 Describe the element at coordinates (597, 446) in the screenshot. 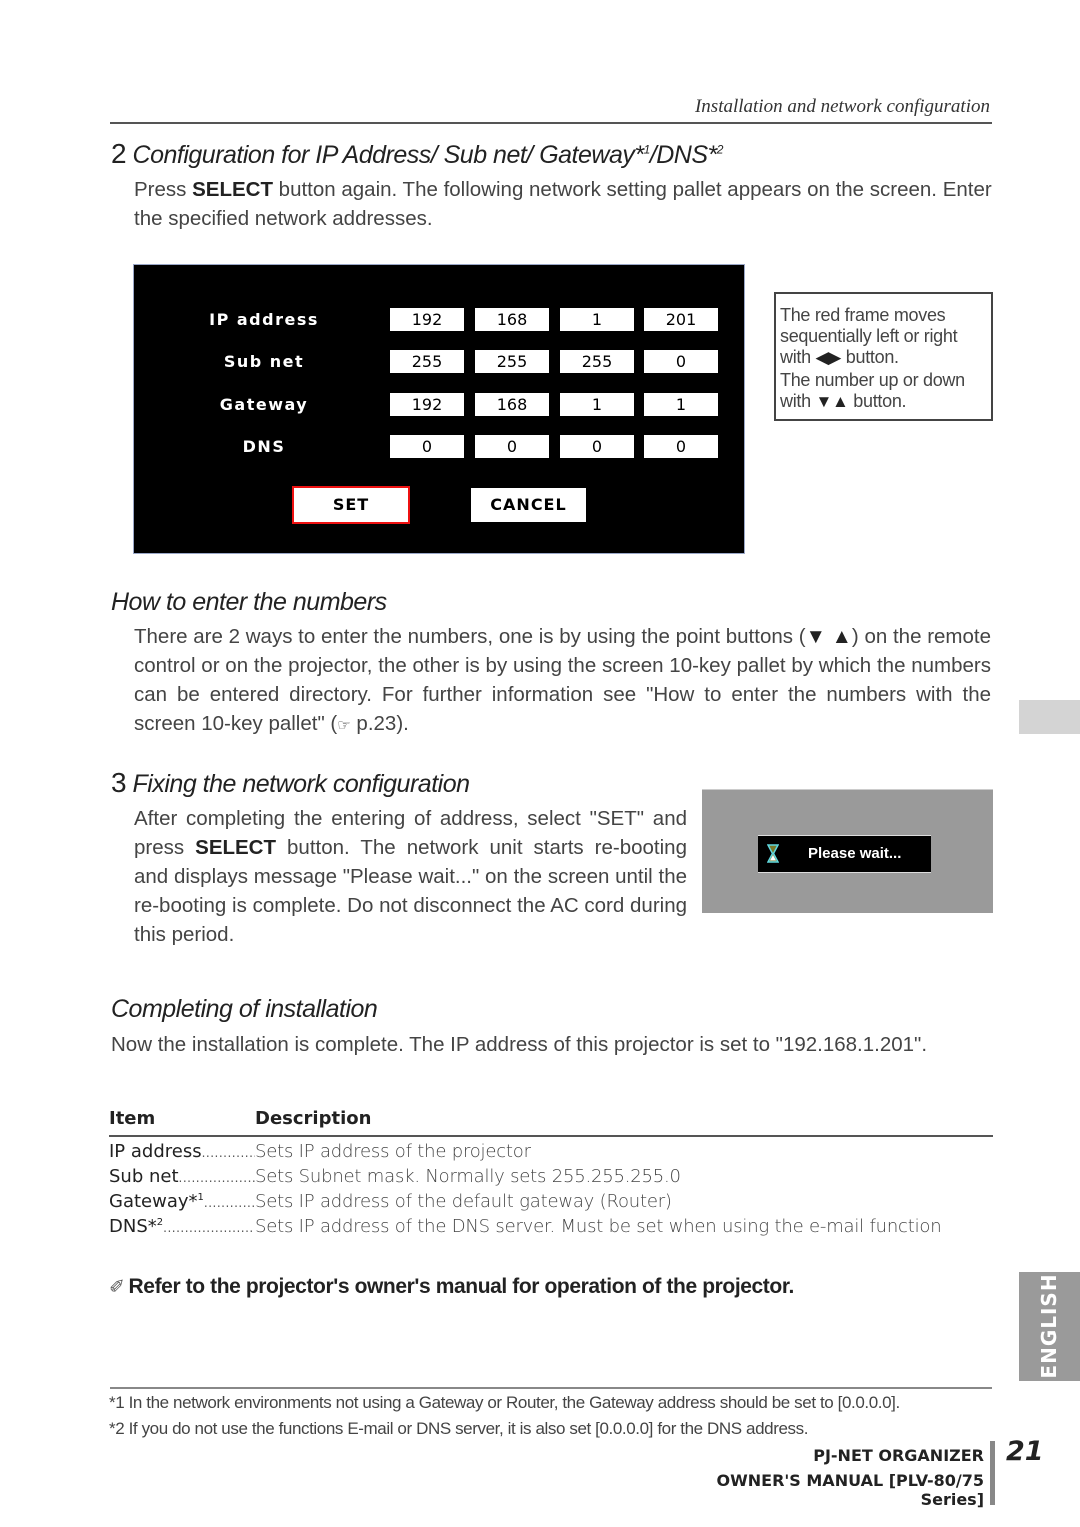

I see `dns-field-3: 0` at that location.